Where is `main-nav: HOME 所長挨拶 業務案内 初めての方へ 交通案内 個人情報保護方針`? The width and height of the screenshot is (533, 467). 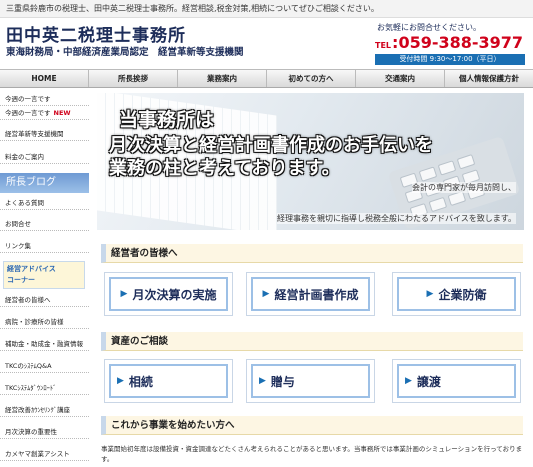
main-nav: HOME 所長挨拶 業務案内 初めての方へ 交通案内 個人情報保護方針 is located at coordinates (266, 78).